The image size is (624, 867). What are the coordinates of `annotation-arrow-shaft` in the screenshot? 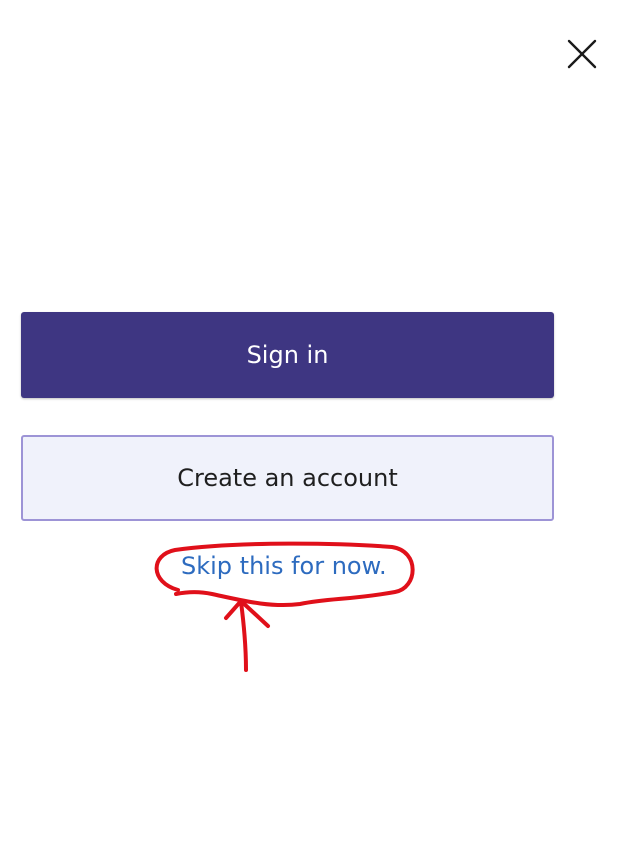 It's located at (243, 636).